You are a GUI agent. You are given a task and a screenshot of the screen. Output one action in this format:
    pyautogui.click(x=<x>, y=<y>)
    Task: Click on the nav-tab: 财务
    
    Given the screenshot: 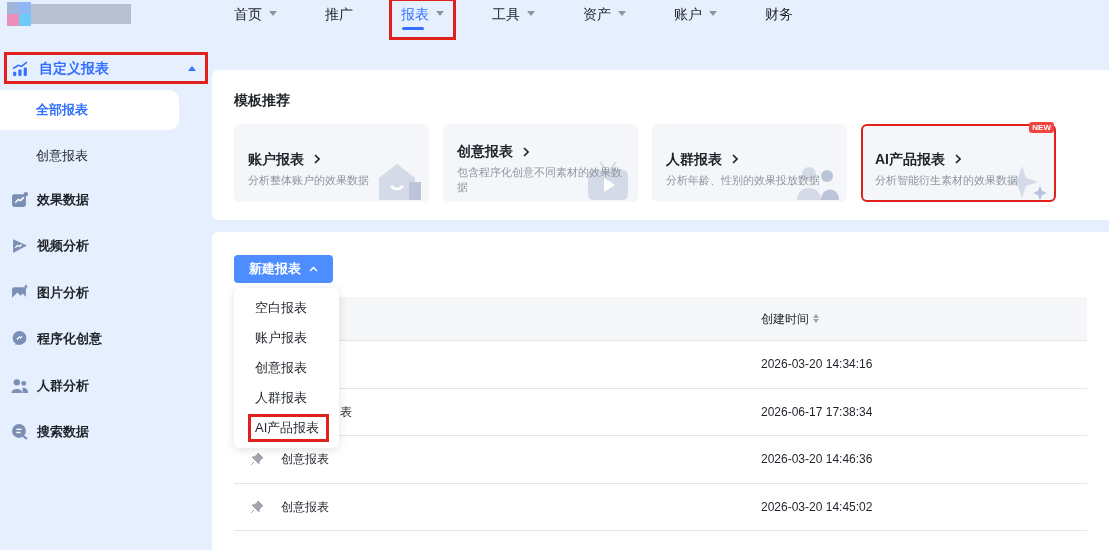 What is the action you would take?
    pyautogui.click(x=779, y=19)
    